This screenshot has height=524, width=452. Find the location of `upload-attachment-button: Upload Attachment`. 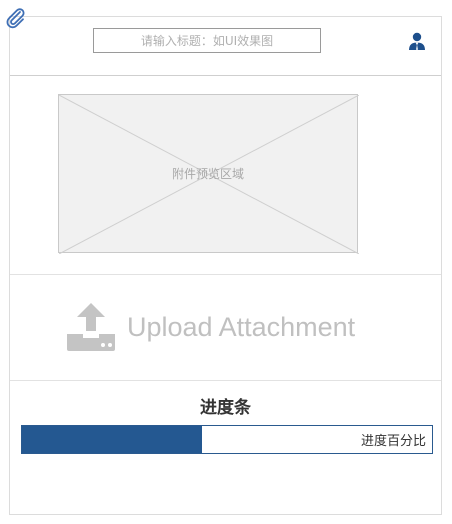

upload-attachment-button: Upload Attachment is located at coordinates (210, 327).